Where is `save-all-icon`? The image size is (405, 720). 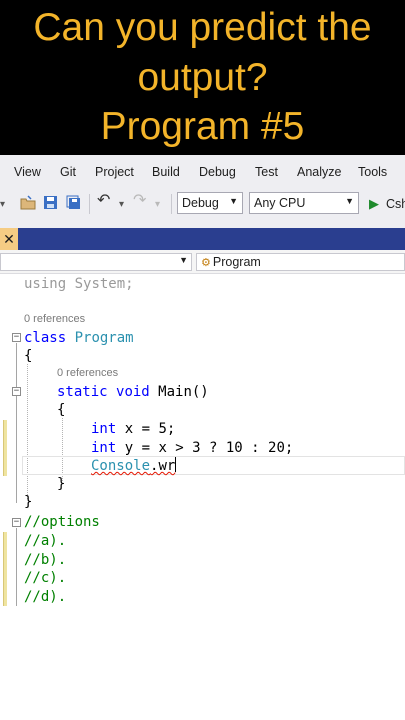 save-all-icon is located at coordinates (73, 204).